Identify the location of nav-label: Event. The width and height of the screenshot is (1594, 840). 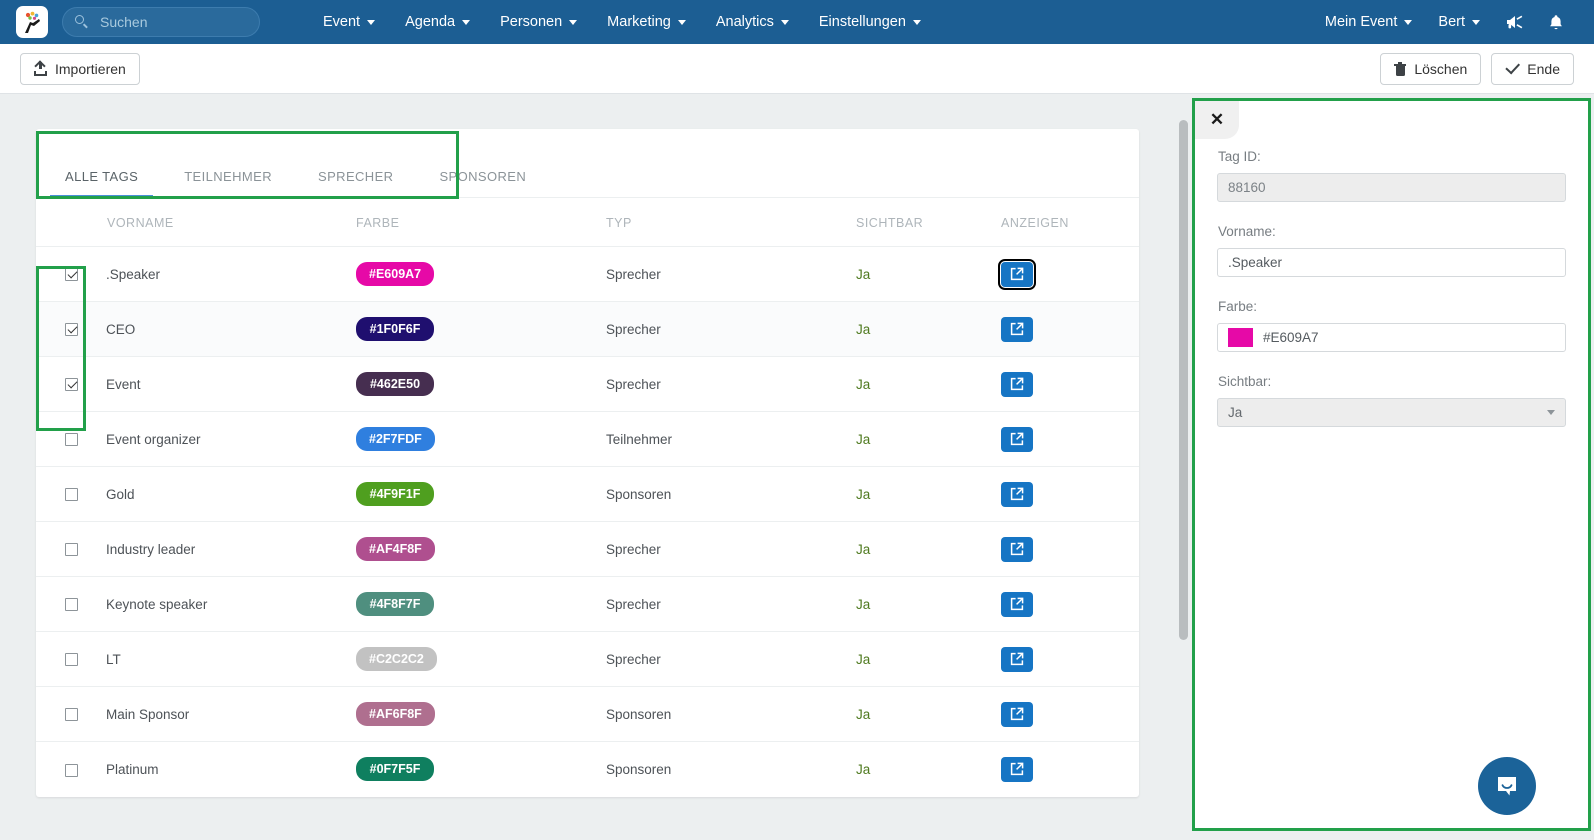
(342, 22).